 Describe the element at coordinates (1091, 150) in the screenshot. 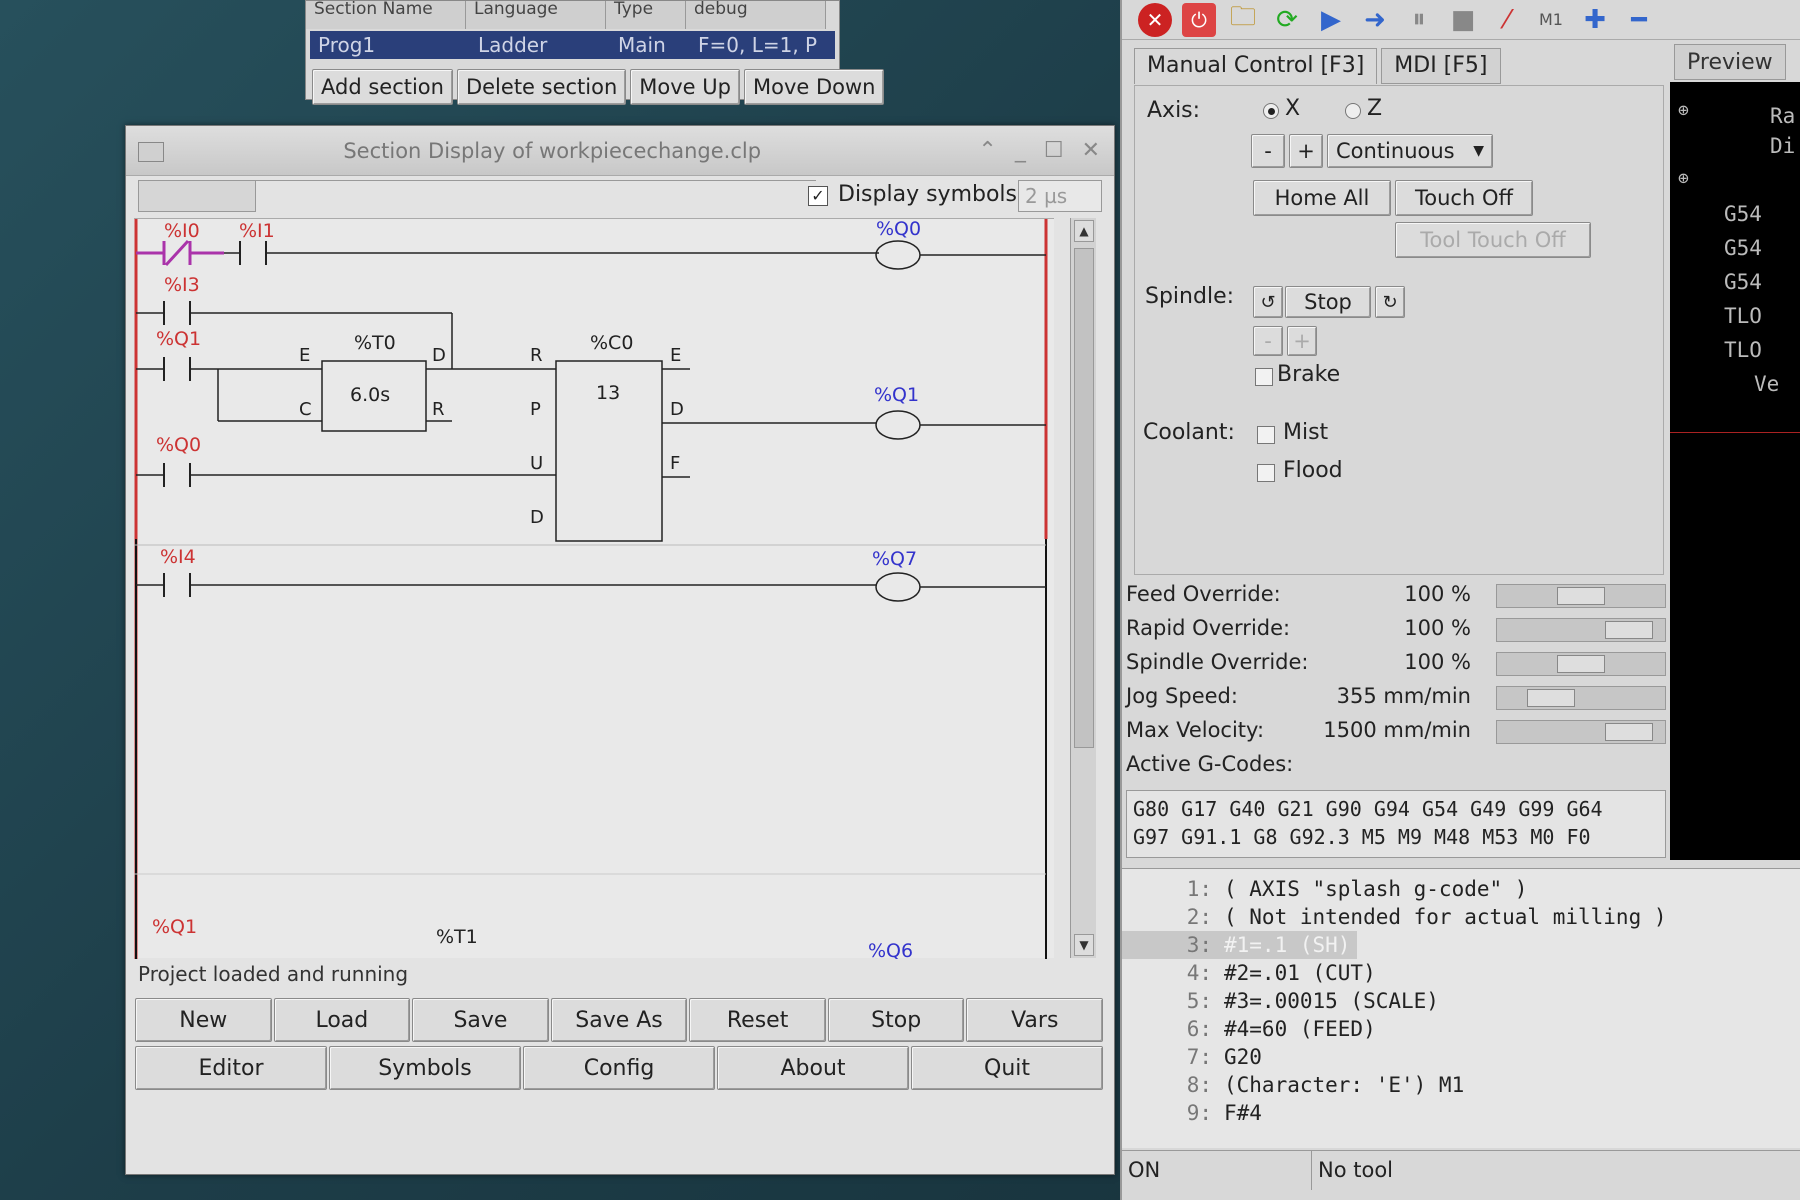

I see `close-icon: ✕` at that location.